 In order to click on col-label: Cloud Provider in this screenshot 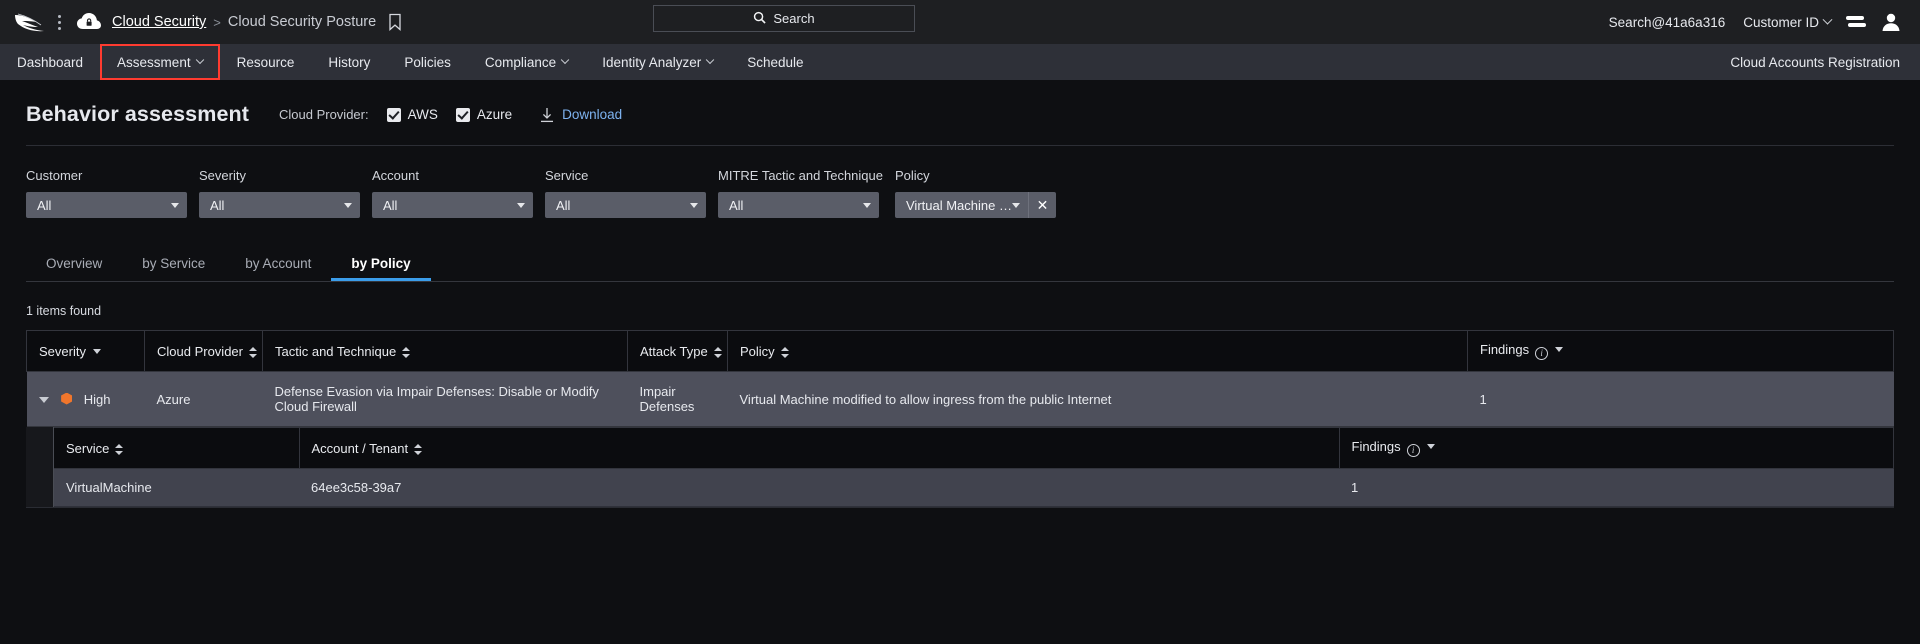, I will do `click(200, 351)`.